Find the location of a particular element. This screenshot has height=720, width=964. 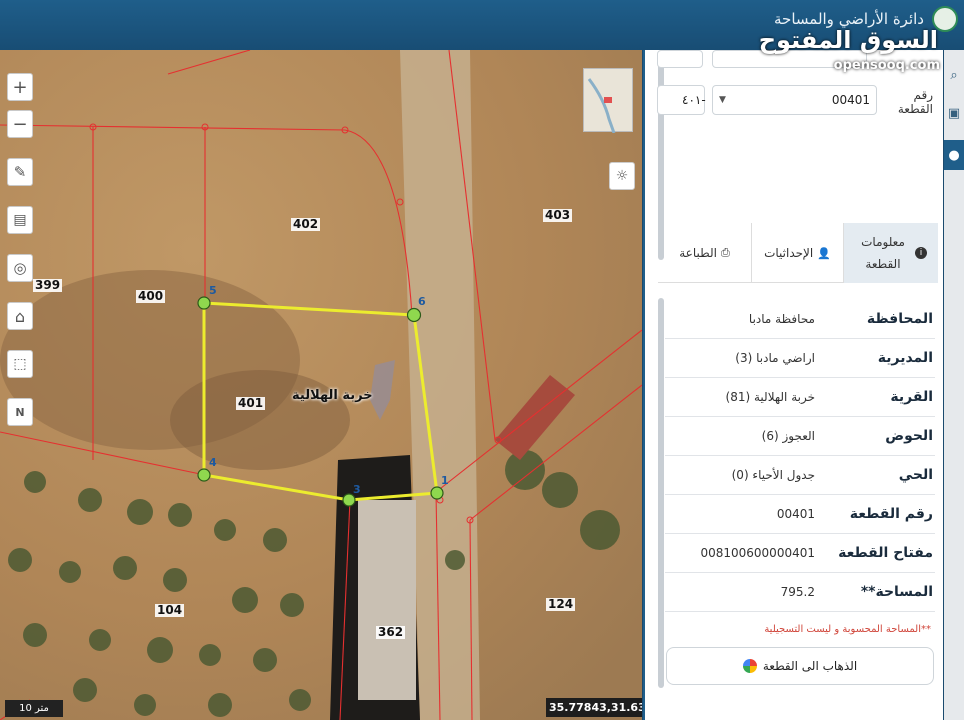

vertex-label: 1 is located at coordinates (445, 480).